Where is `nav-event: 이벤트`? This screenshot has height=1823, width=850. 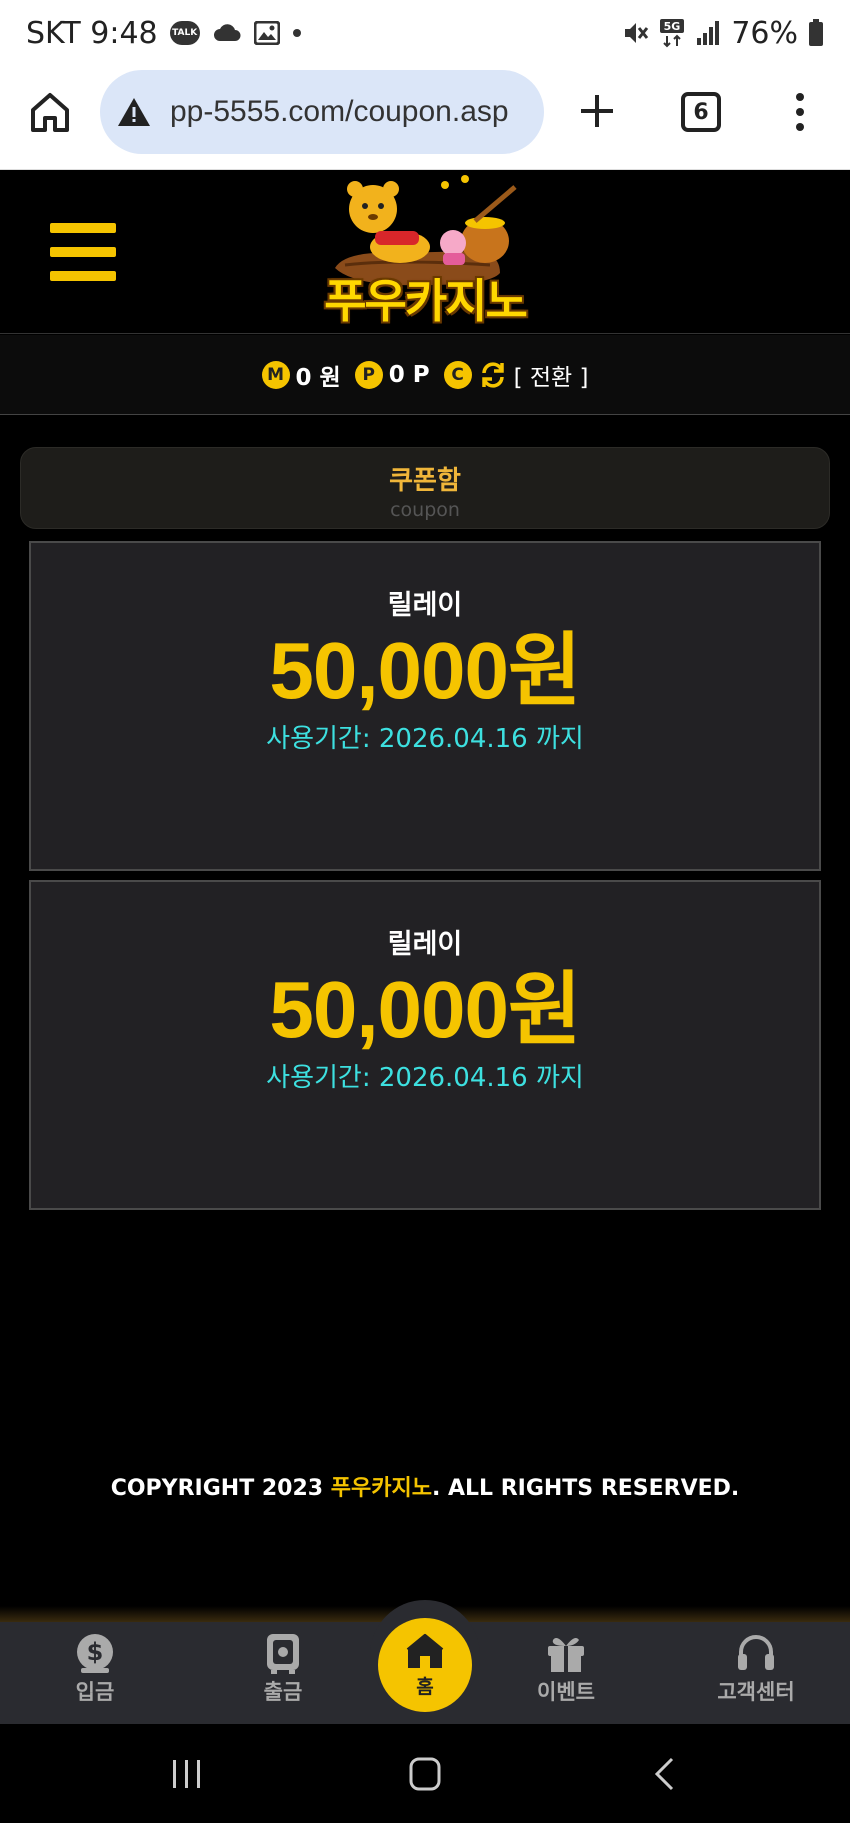 nav-event: 이벤트 is located at coordinates (566, 1669).